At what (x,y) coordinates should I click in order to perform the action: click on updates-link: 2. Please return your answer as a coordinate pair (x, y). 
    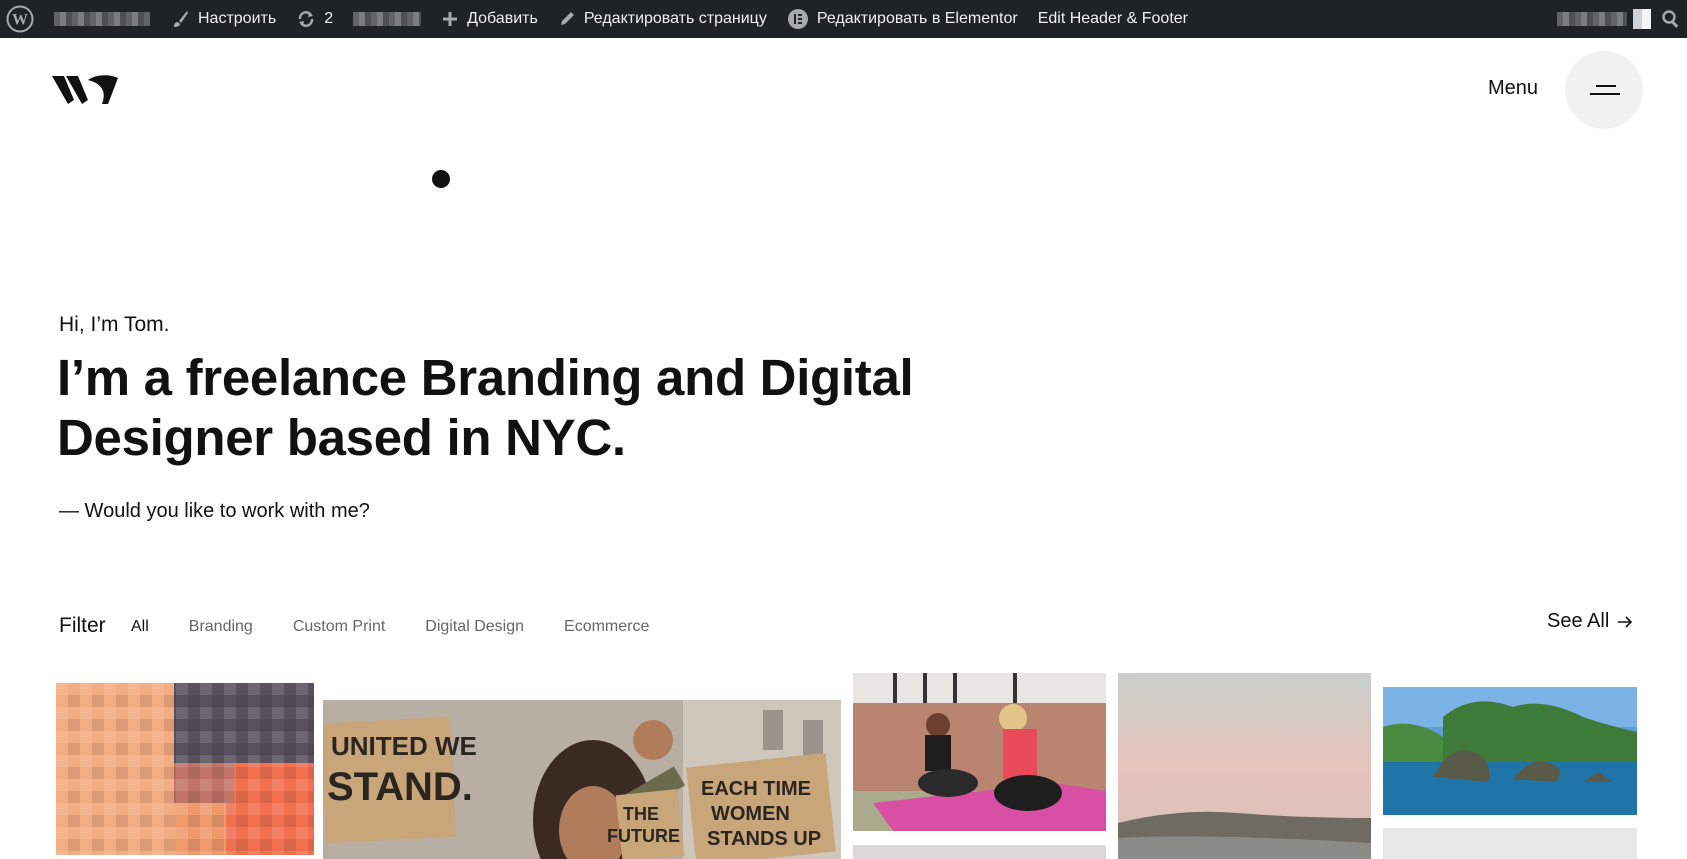
    Looking at the image, I should click on (314, 19).